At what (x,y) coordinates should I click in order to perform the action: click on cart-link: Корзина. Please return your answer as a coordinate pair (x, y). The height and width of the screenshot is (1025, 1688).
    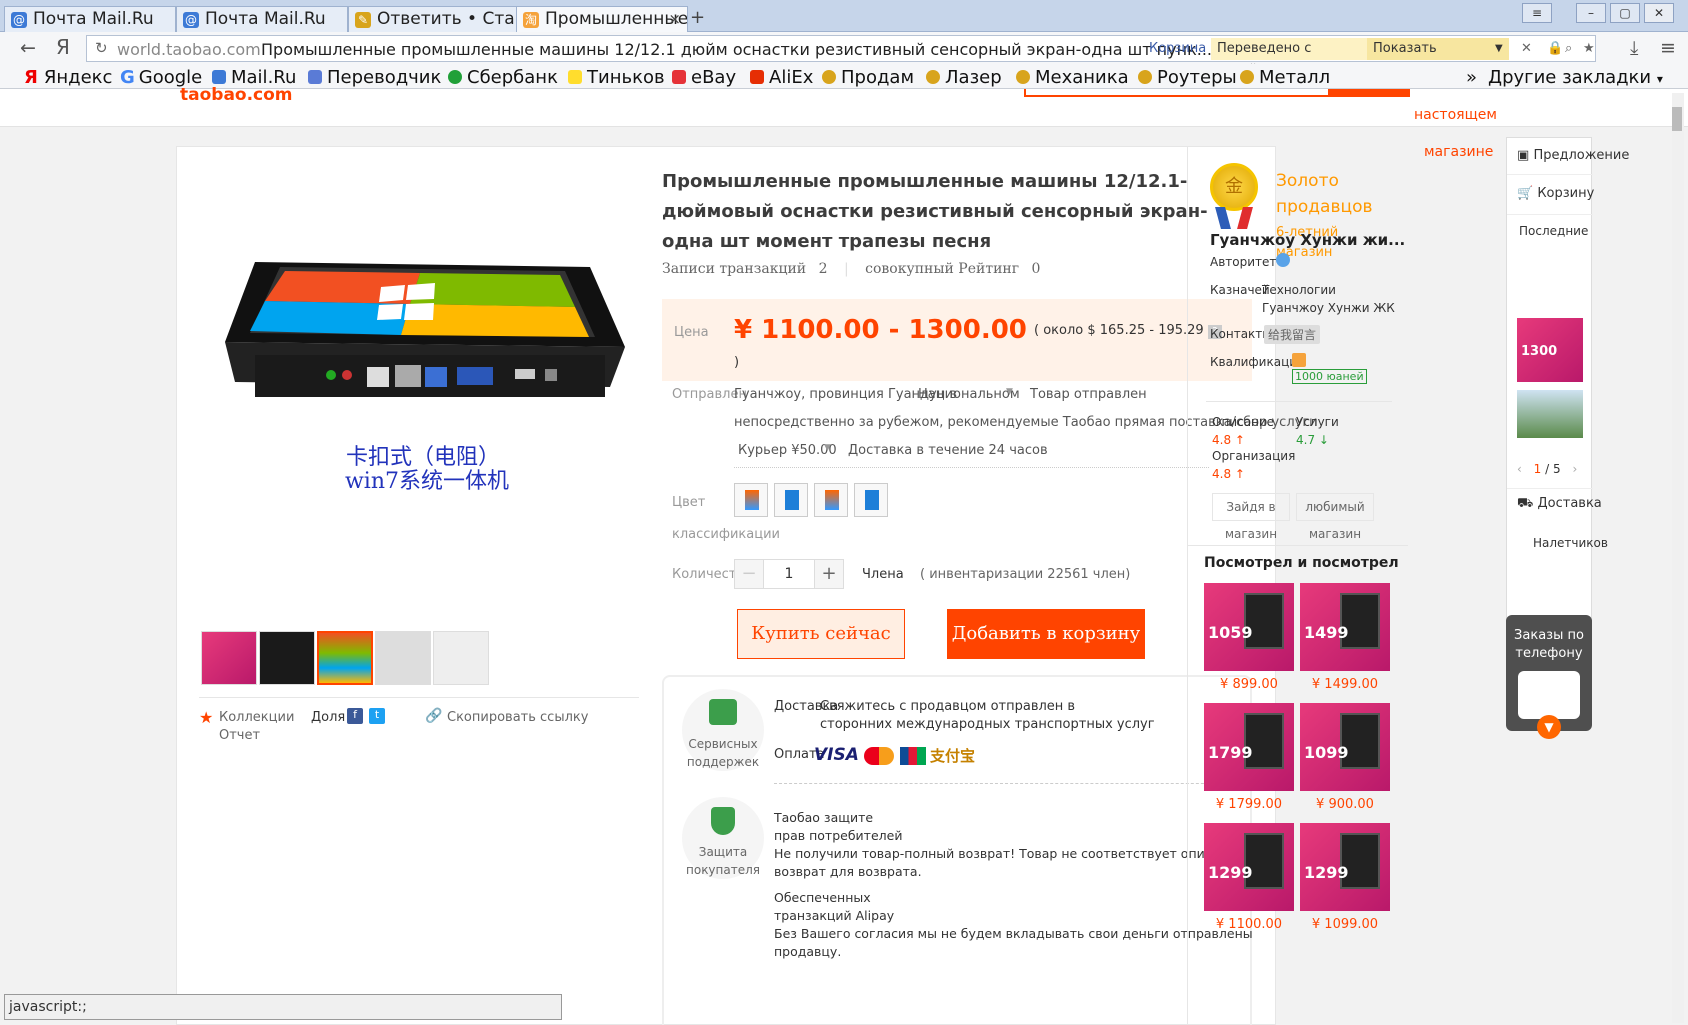
    Looking at the image, I should click on (1177, 49).